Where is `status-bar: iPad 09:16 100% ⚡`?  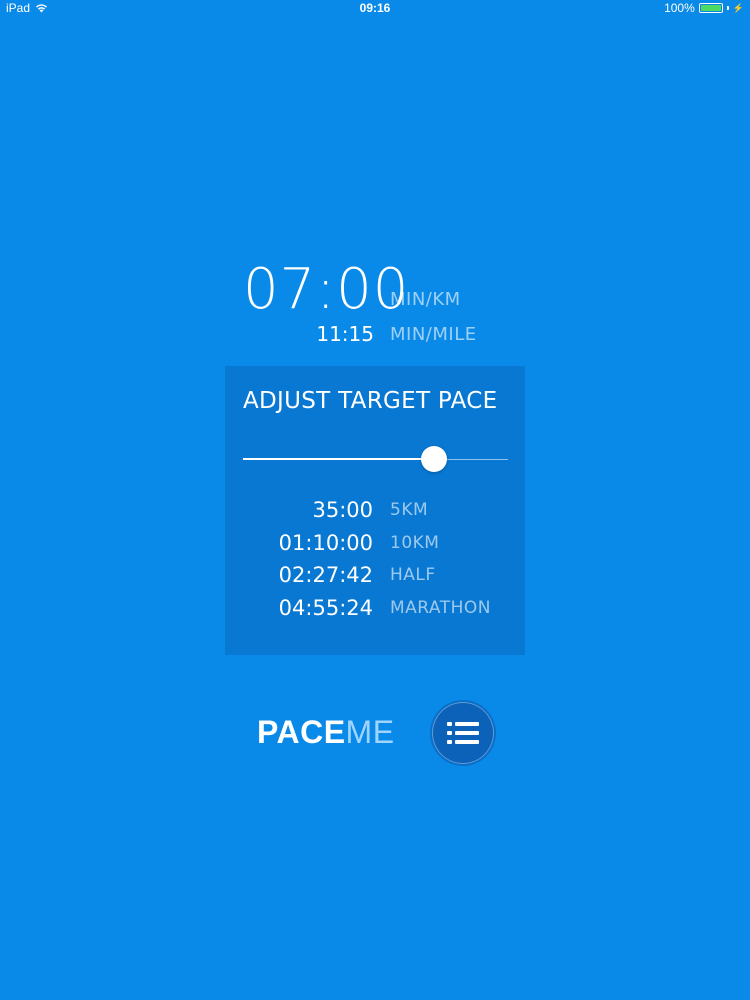
status-bar: iPad 09:16 100% ⚡ is located at coordinates (375, 8).